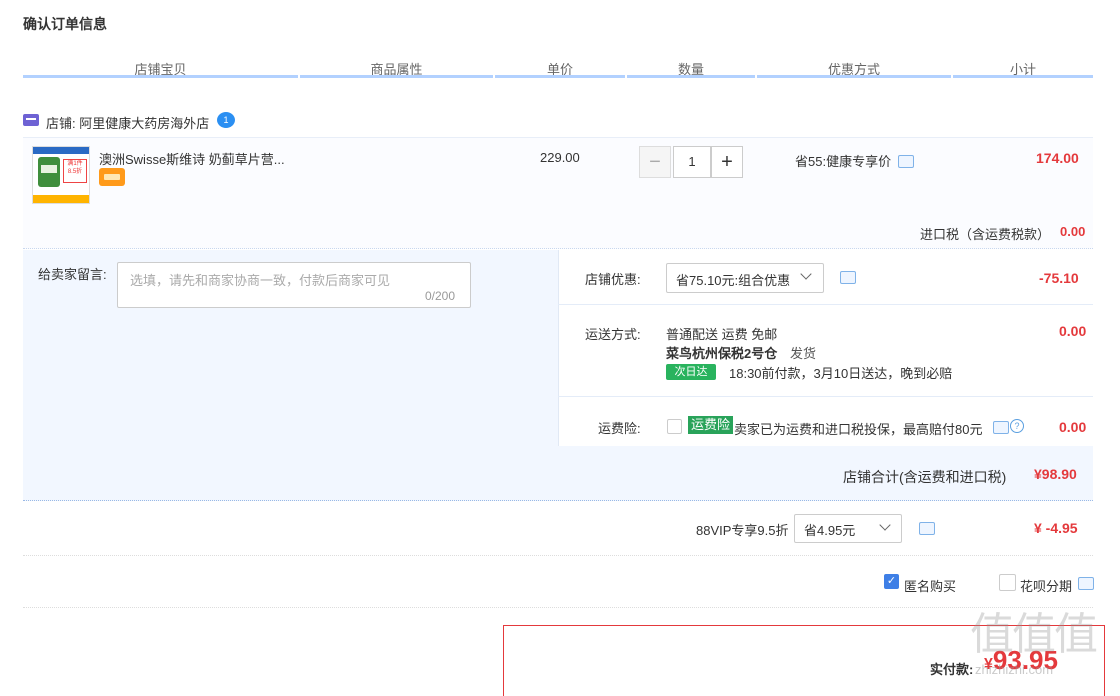  What do you see at coordinates (75, 172) in the screenshot?
I see `thumb-promo-line2: 8.5折` at bounding box center [75, 172].